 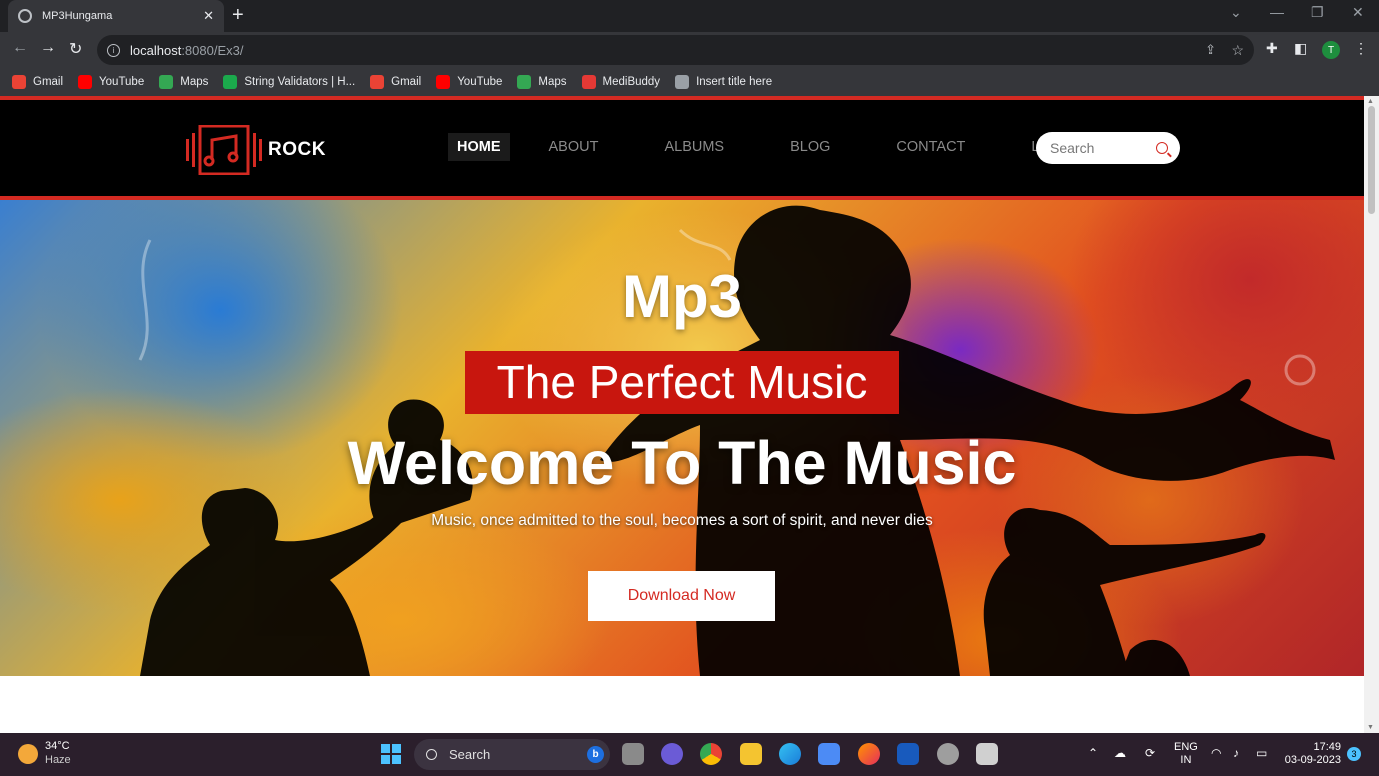 I want to click on address-bar: i localhost:8080/Ex3/ ⇪ ☆, so click(x=675, y=50).